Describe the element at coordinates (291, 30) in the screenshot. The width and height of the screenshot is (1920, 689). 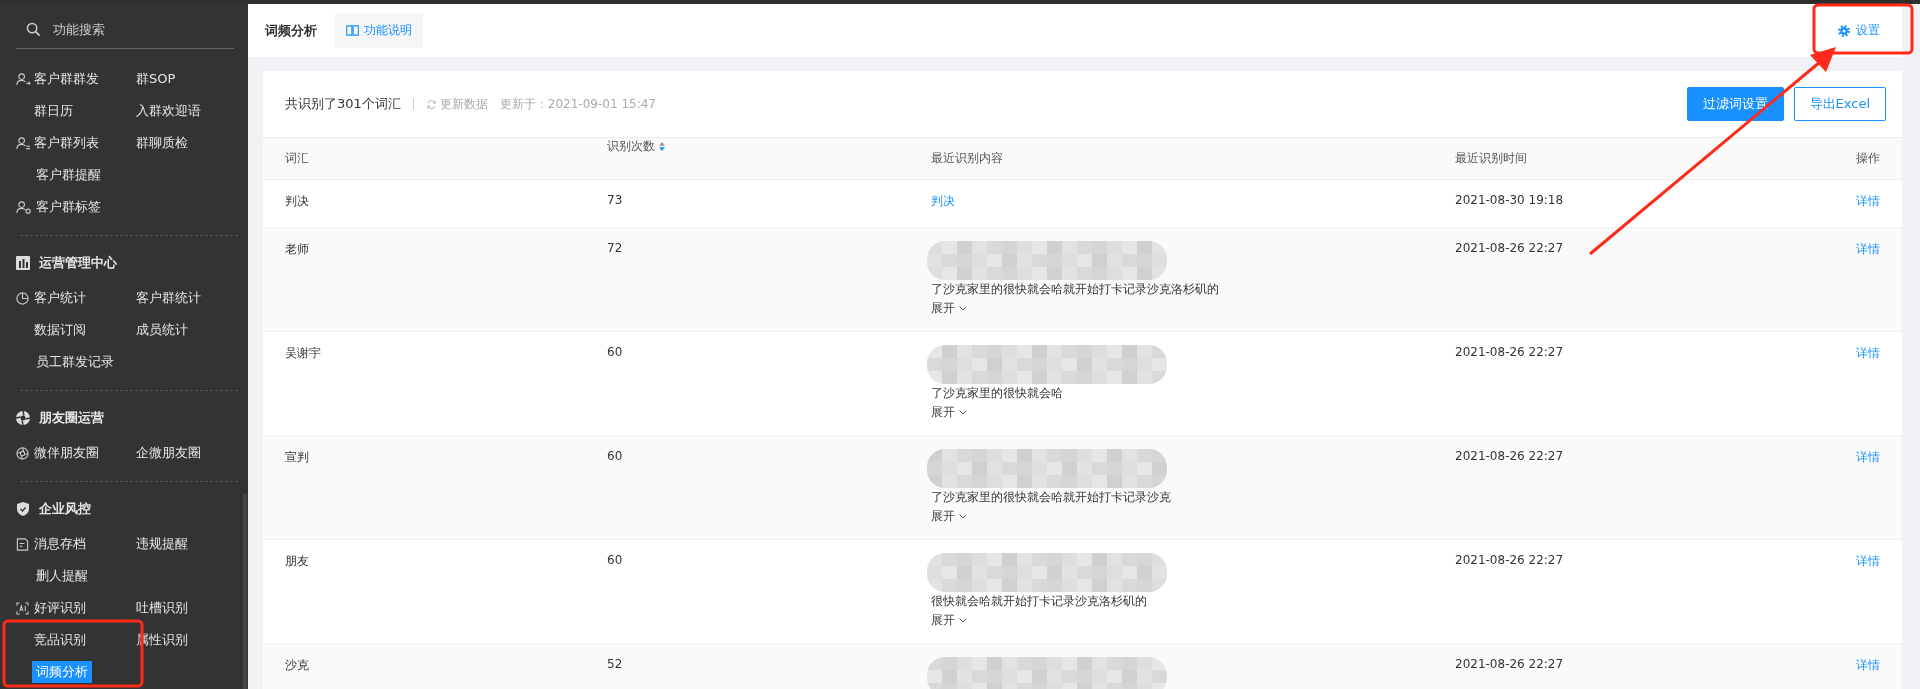
I see `page-title: 词频分析` at that location.